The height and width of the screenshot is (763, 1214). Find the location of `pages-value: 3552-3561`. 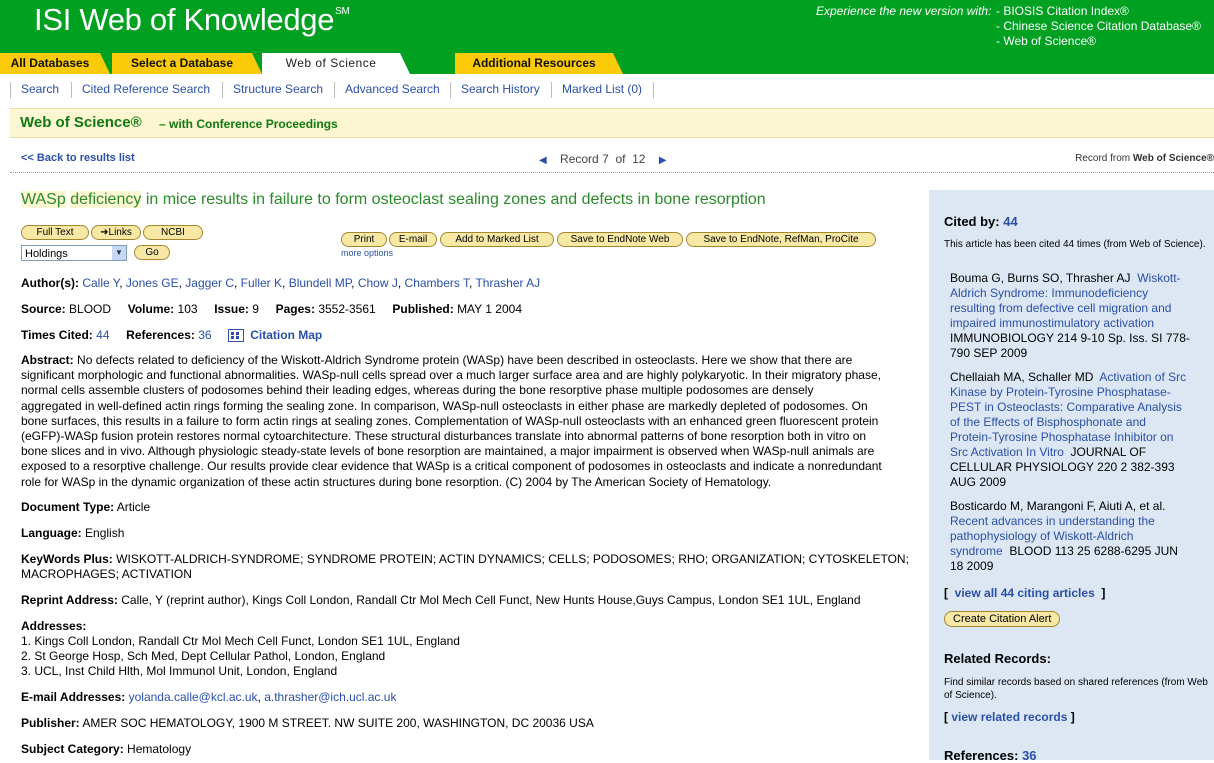

pages-value: 3552-3561 is located at coordinates (347, 309).